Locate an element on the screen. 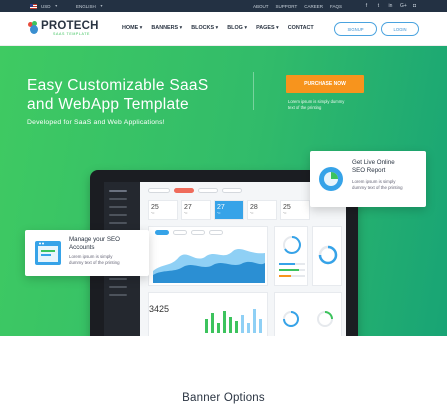 This screenshot has height=413, width=447. nav-item-contact: CONTACT is located at coordinates (301, 28).